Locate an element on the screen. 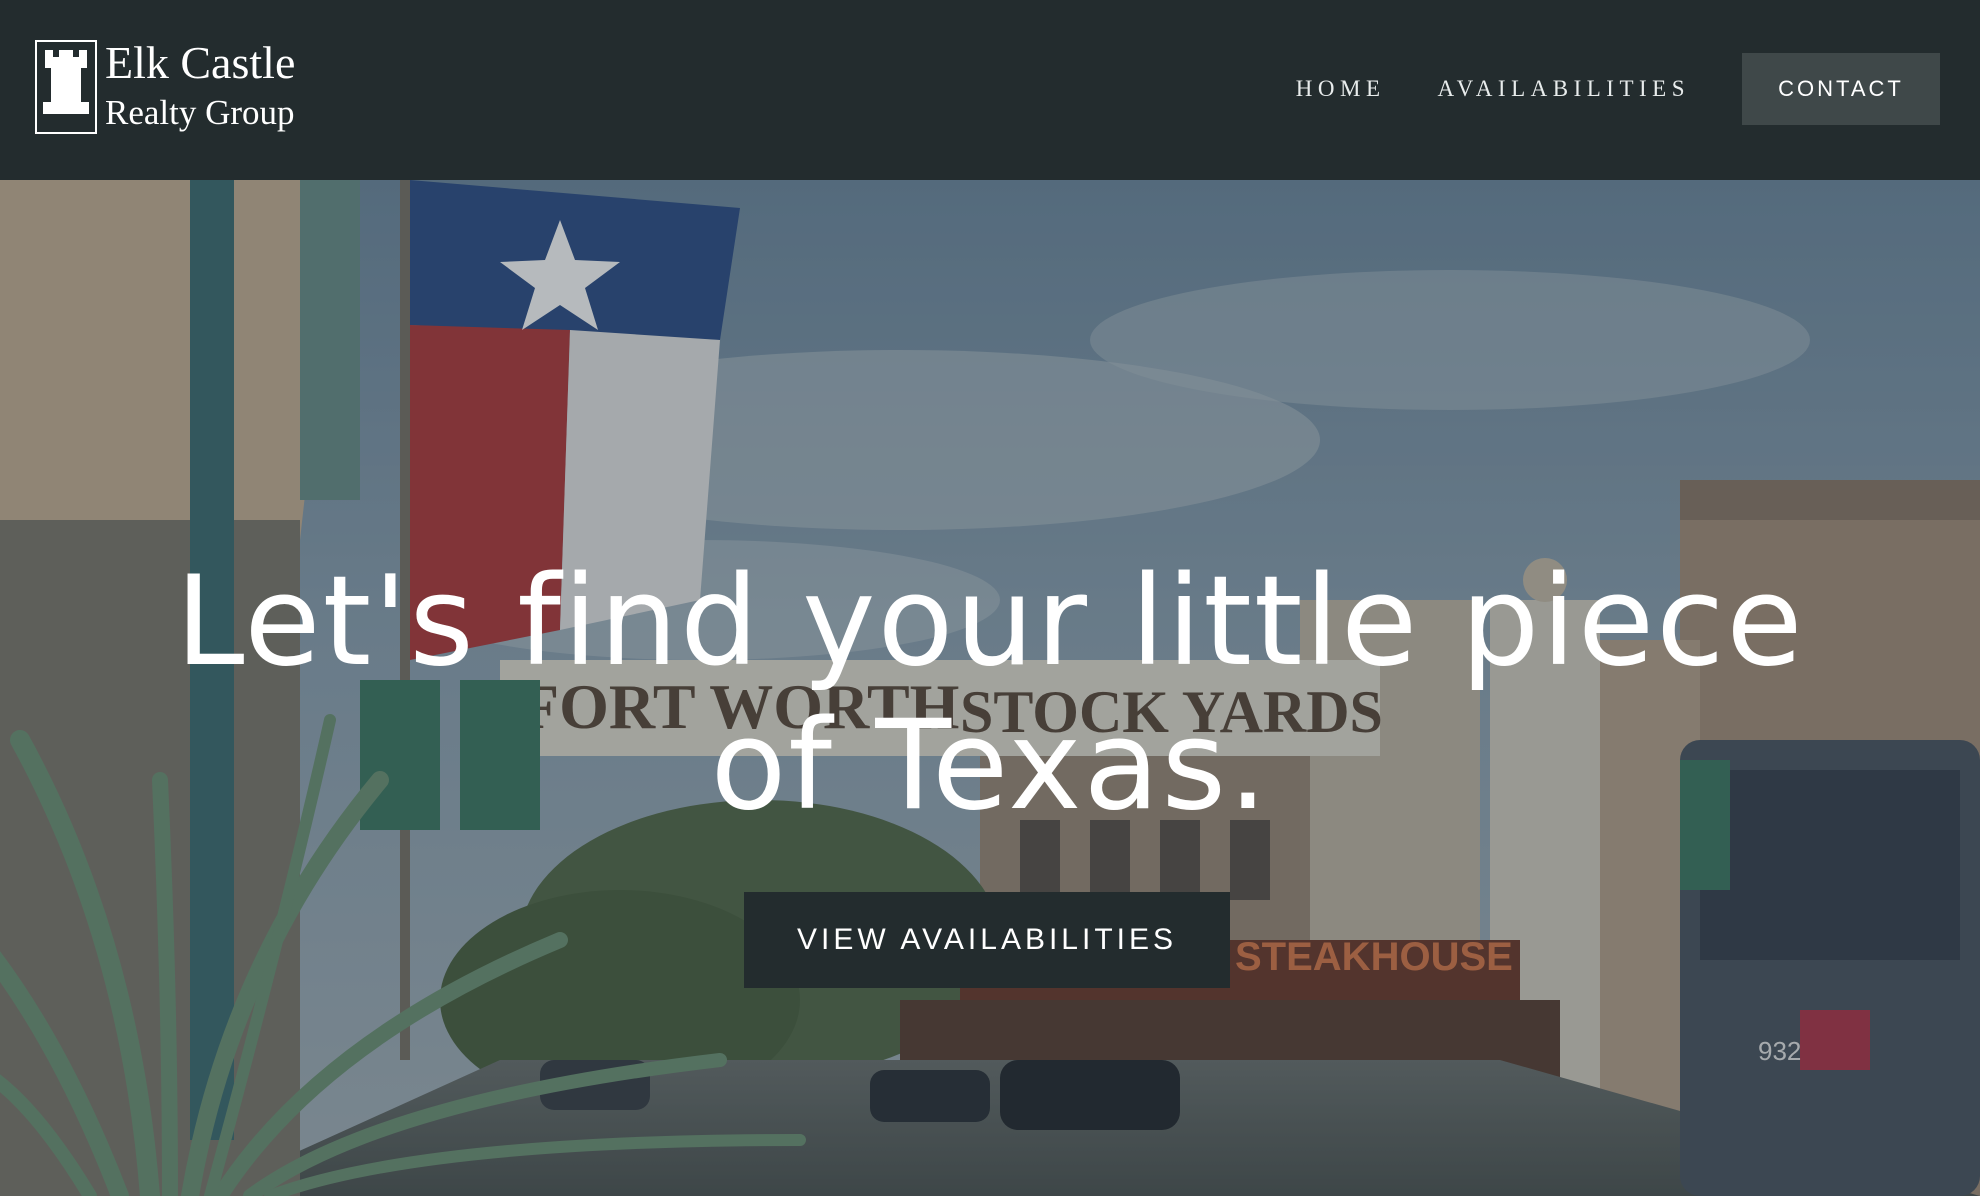  nav-availabilities: AVAILABILITIES is located at coordinates (1564, 89).